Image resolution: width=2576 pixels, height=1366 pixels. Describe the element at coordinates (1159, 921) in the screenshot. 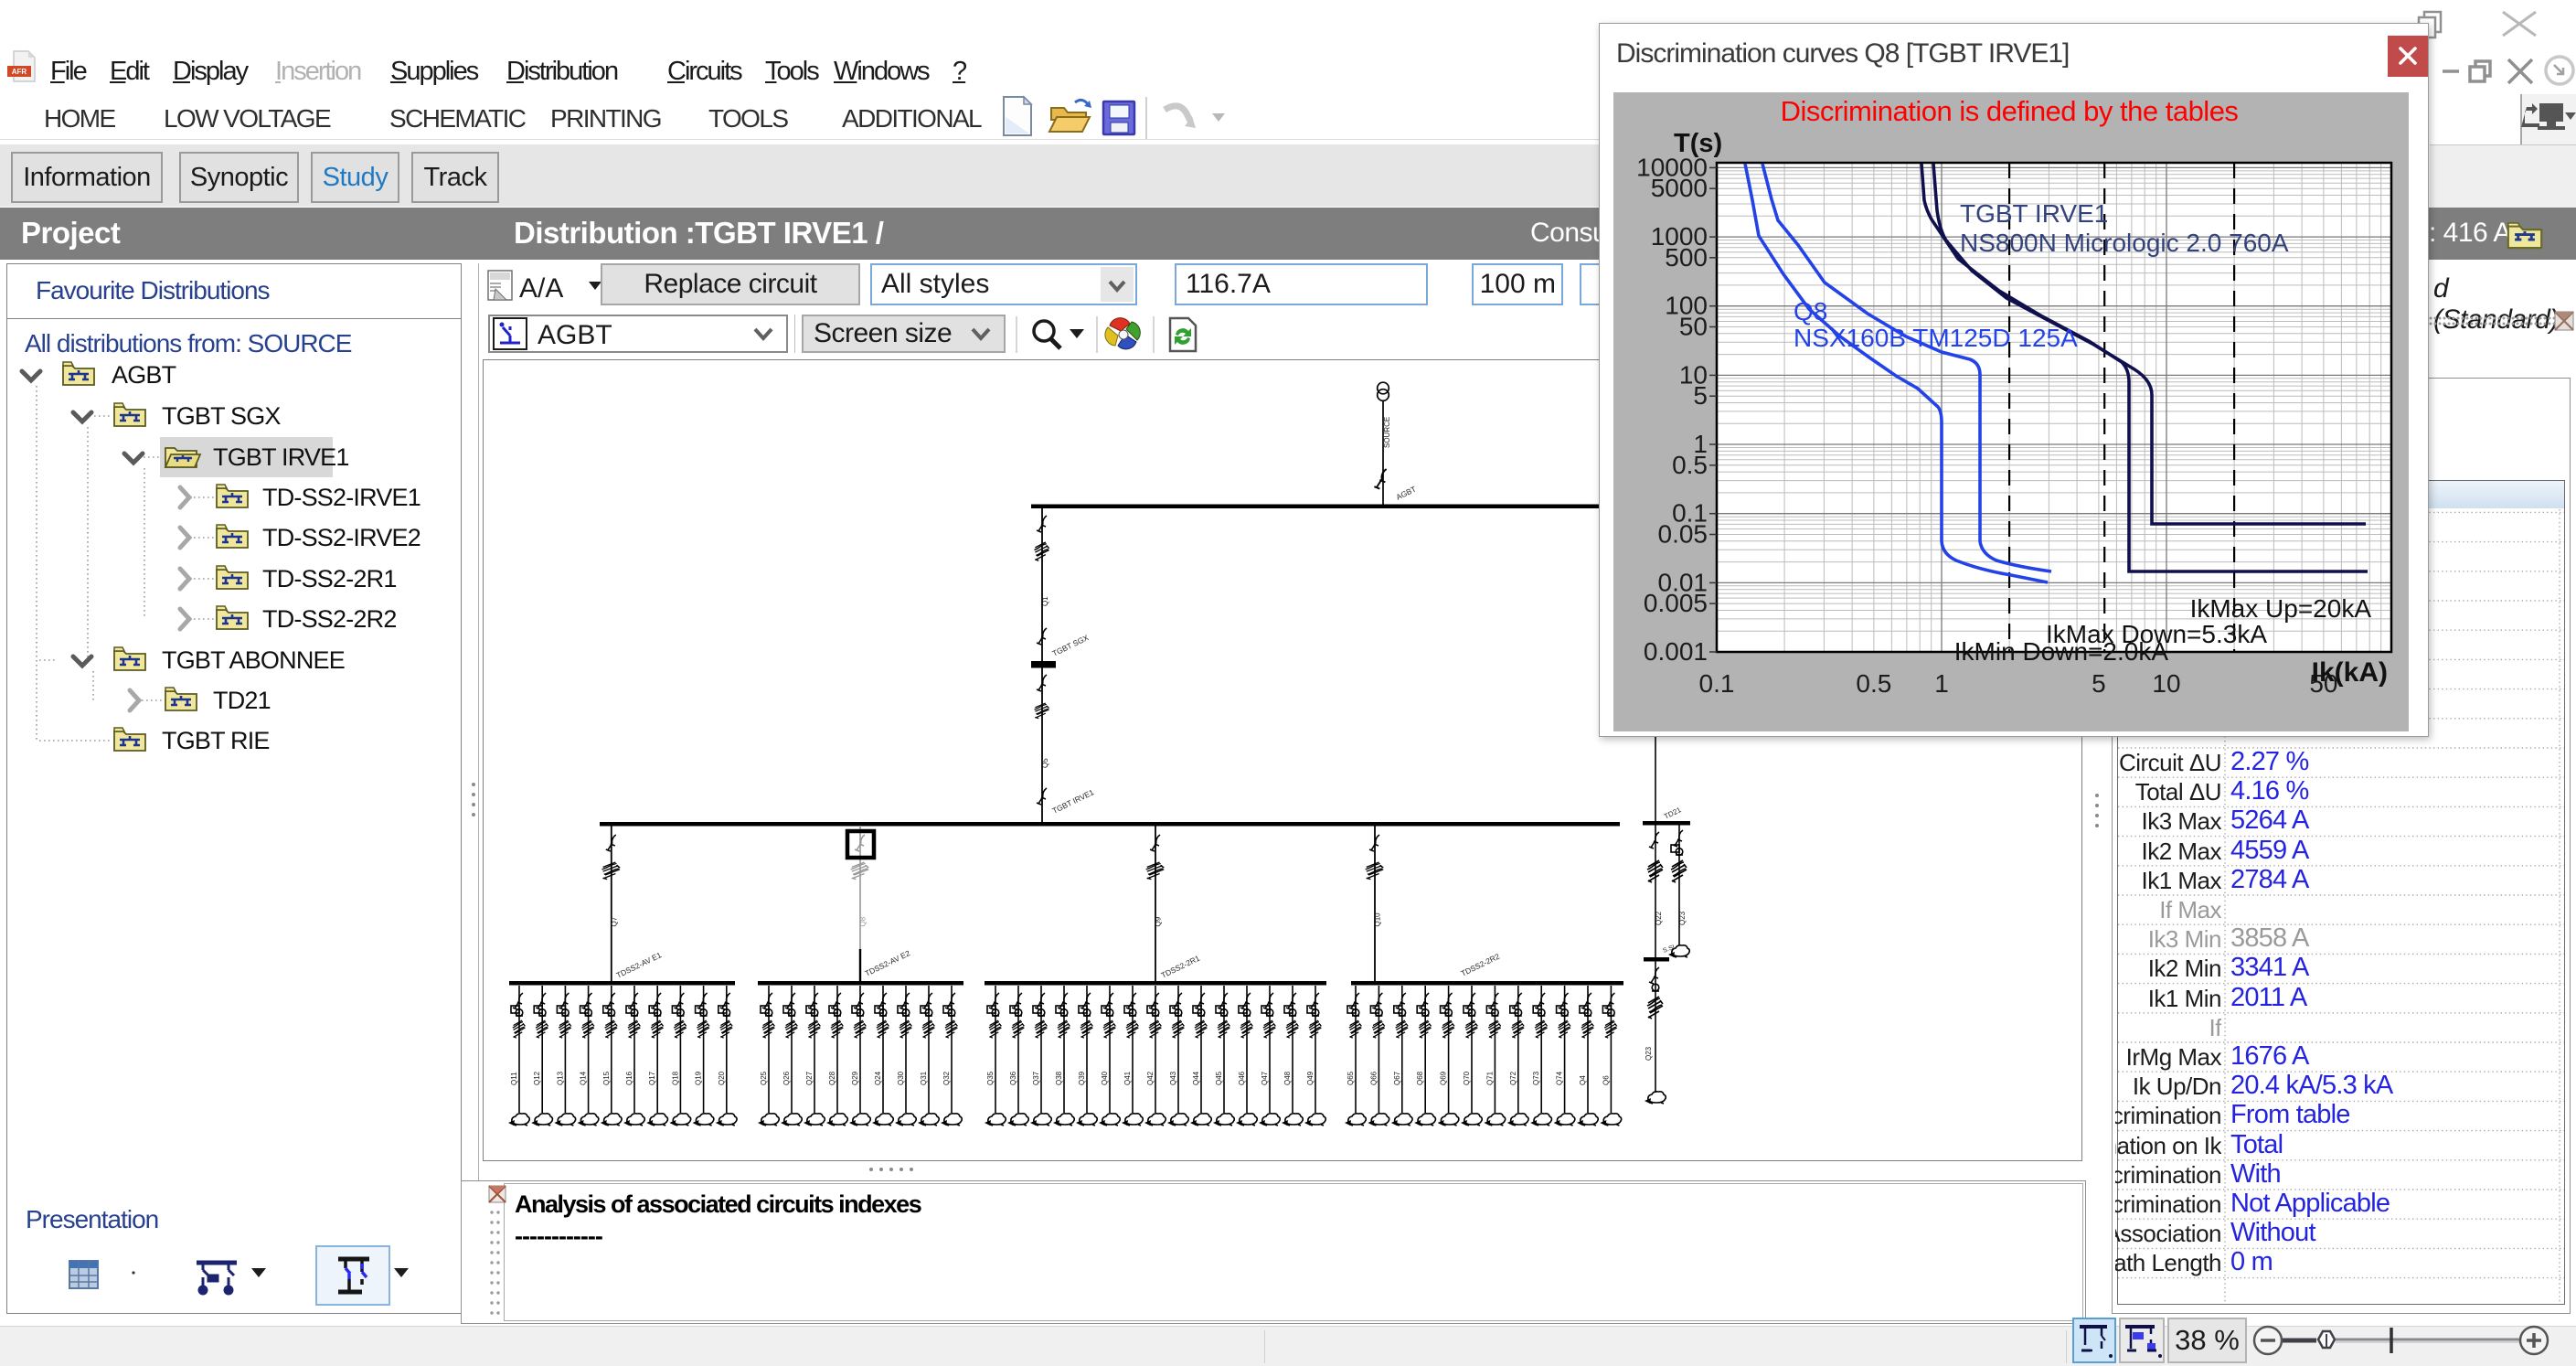

I see `svg-text: Q9` at that location.